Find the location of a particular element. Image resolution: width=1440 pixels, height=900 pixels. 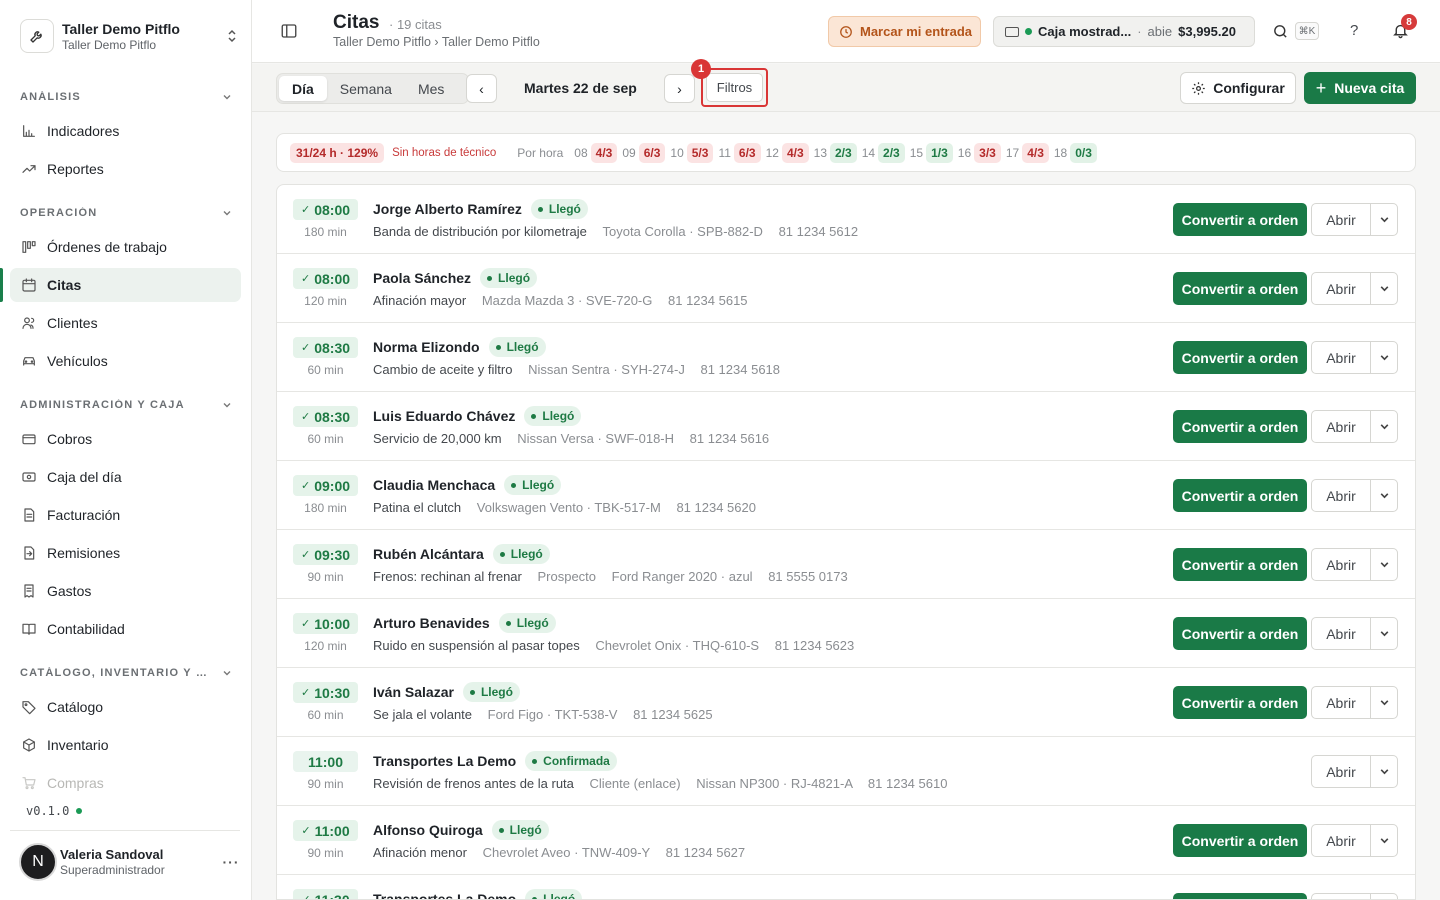

sidebar-item-label: Órdenes de trabajo is located at coordinates (107, 247).